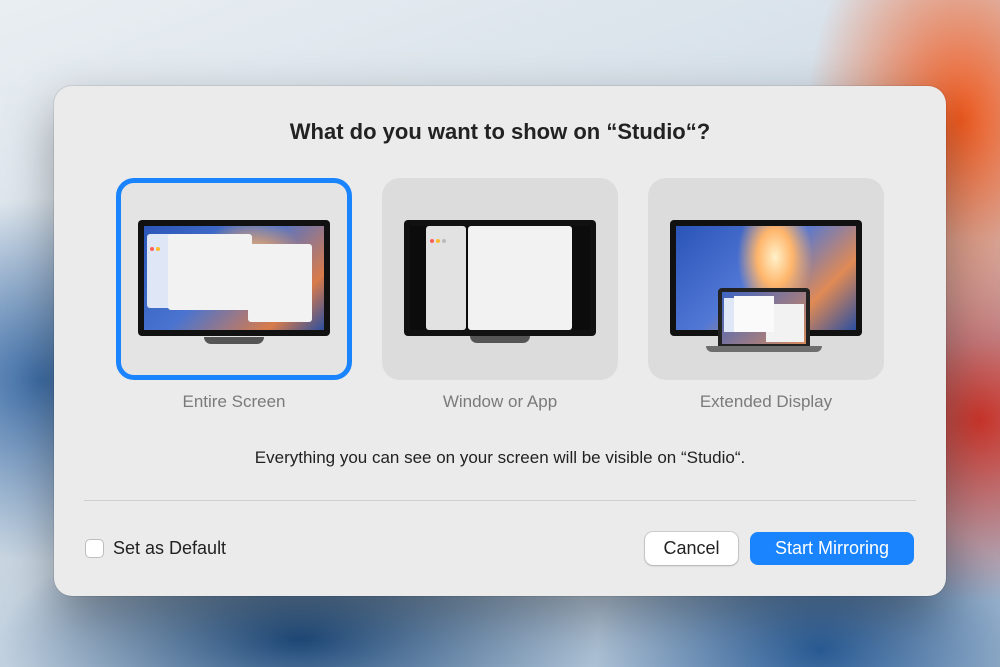 The height and width of the screenshot is (667, 1000). I want to click on option-window-or-app: Window or App, so click(500, 295).